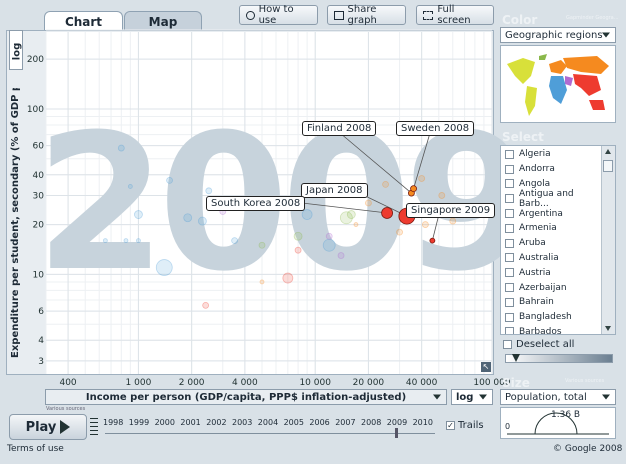 The width and height of the screenshot is (626, 464). I want to click on country-item: Andorra, so click(551, 169).